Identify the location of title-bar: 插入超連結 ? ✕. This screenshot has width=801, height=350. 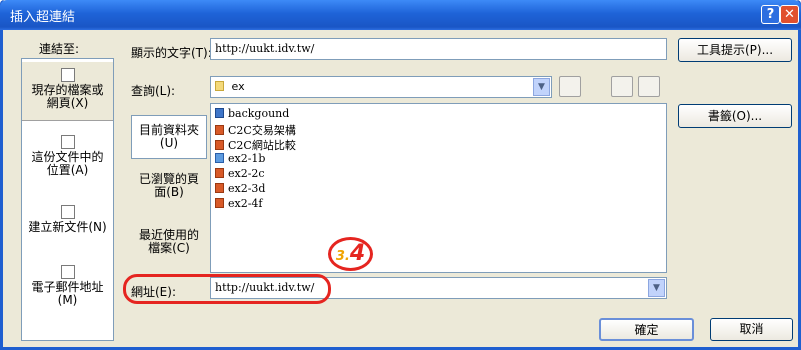
(400, 15).